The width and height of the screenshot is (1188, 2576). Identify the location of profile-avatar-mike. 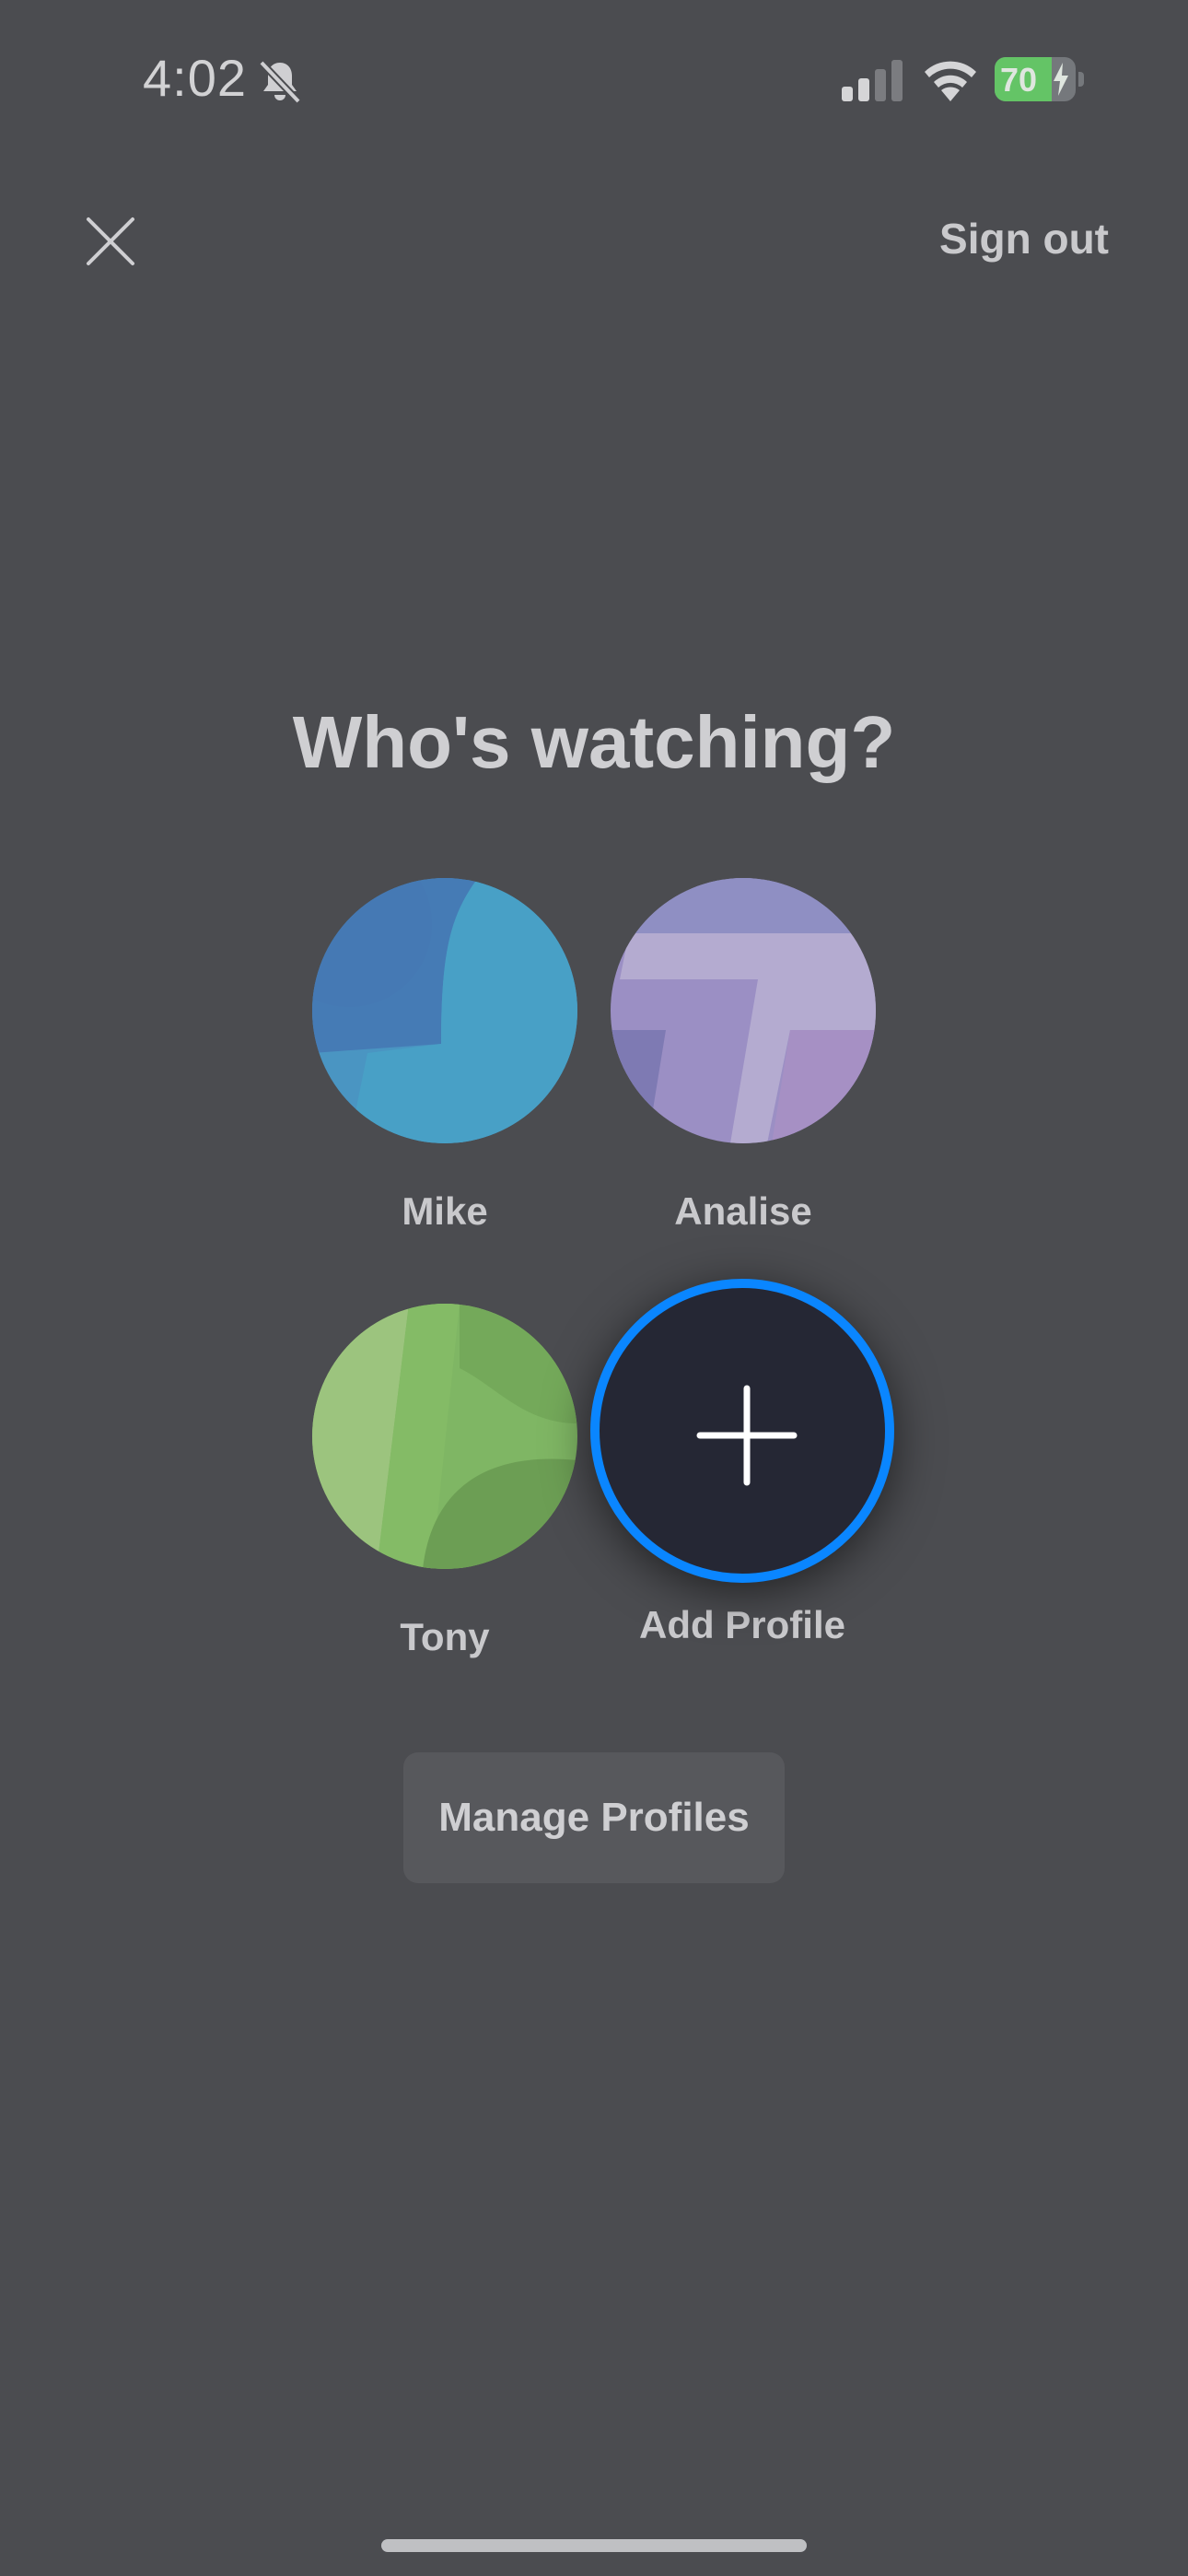
(444, 1011).